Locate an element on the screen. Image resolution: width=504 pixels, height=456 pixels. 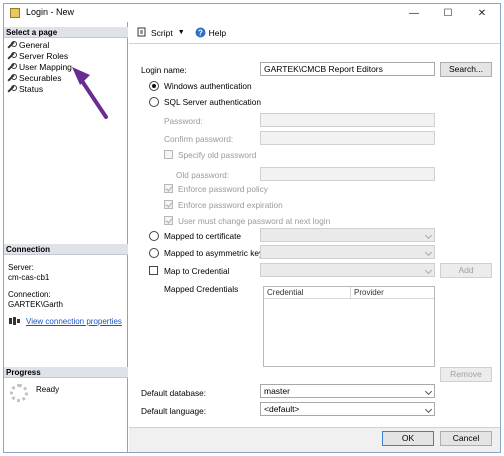
script-button: Script ▼ is located at coordinates (160, 32).